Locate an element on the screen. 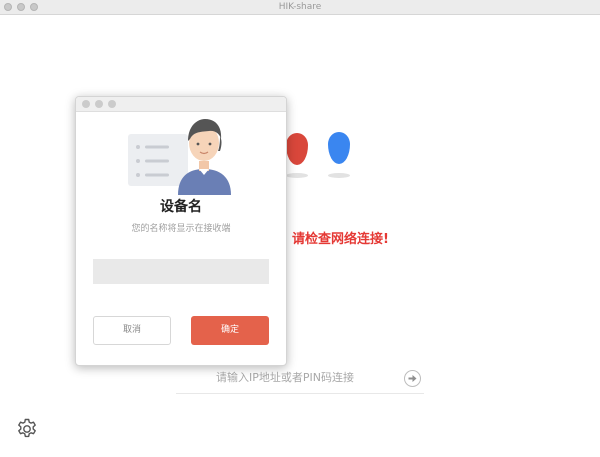  cancel-button: 取消 is located at coordinates (132, 330).